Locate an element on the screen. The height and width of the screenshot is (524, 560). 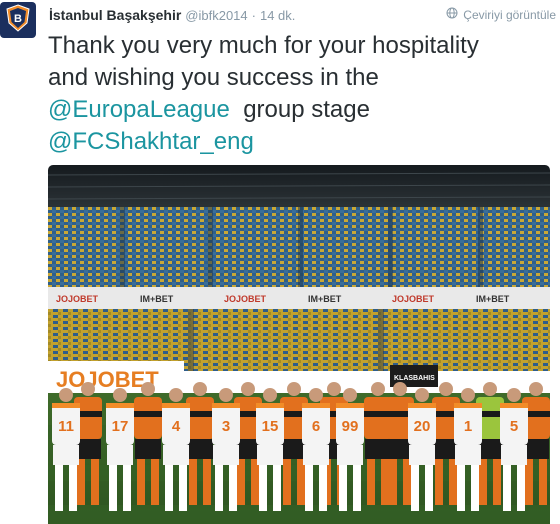
tweet-text-line-1: Thank you very much for your hospitality is located at coordinates (263, 45).